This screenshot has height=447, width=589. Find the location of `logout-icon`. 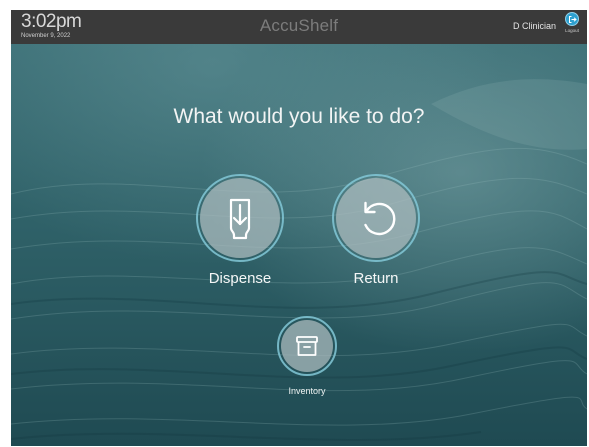

logout-icon is located at coordinates (572, 19).